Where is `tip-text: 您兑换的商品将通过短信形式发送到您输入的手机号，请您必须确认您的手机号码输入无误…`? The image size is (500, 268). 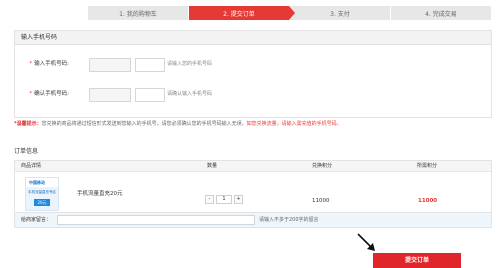
tip-text: 您兑换的商品将通过短信形式发送到您输入的手机号，请您必须确认您的手机号码输入无误… is located at coordinates (144, 124).